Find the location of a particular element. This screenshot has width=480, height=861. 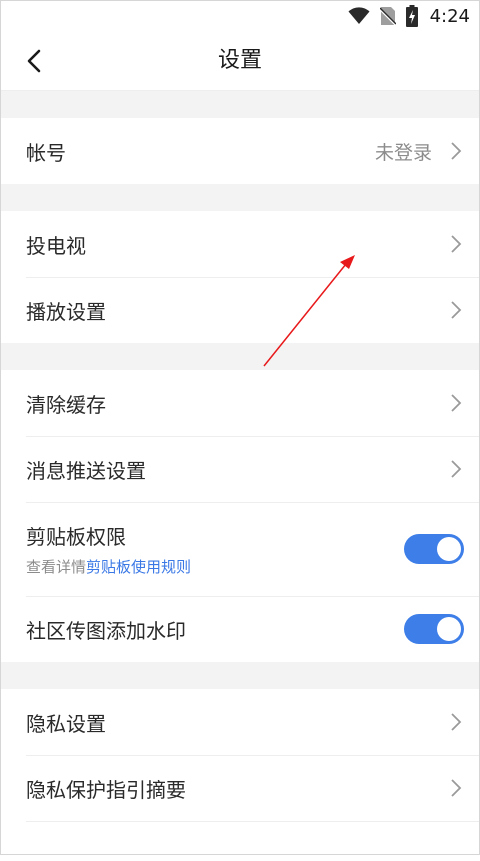

privacy-guide-label: 隐私保护指引摘要 is located at coordinates (106, 789).